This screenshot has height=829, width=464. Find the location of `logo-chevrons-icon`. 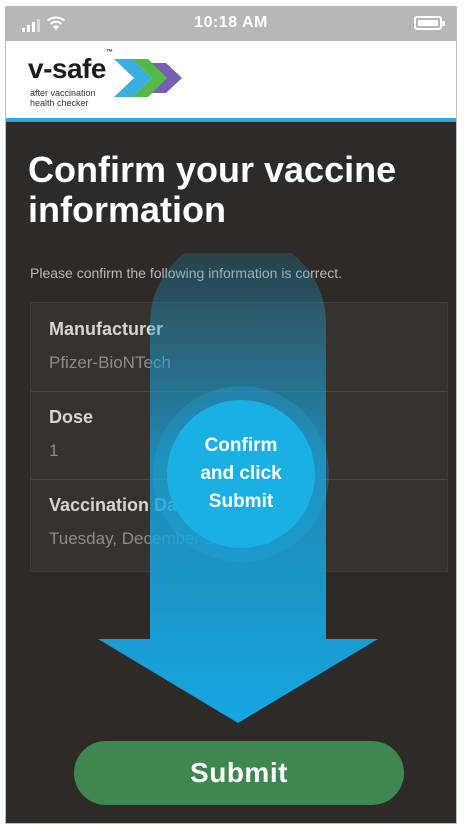

logo-chevrons-icon is located at coordinates (148, 78).